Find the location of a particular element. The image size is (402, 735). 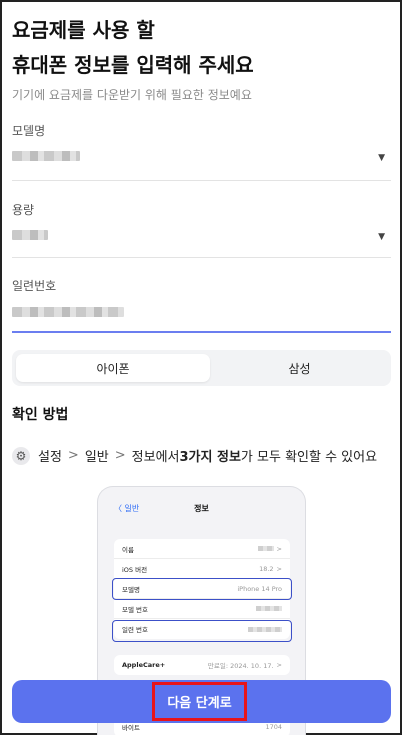

phone-row-label: 일련 번호 is located at coordinates (135, 630).